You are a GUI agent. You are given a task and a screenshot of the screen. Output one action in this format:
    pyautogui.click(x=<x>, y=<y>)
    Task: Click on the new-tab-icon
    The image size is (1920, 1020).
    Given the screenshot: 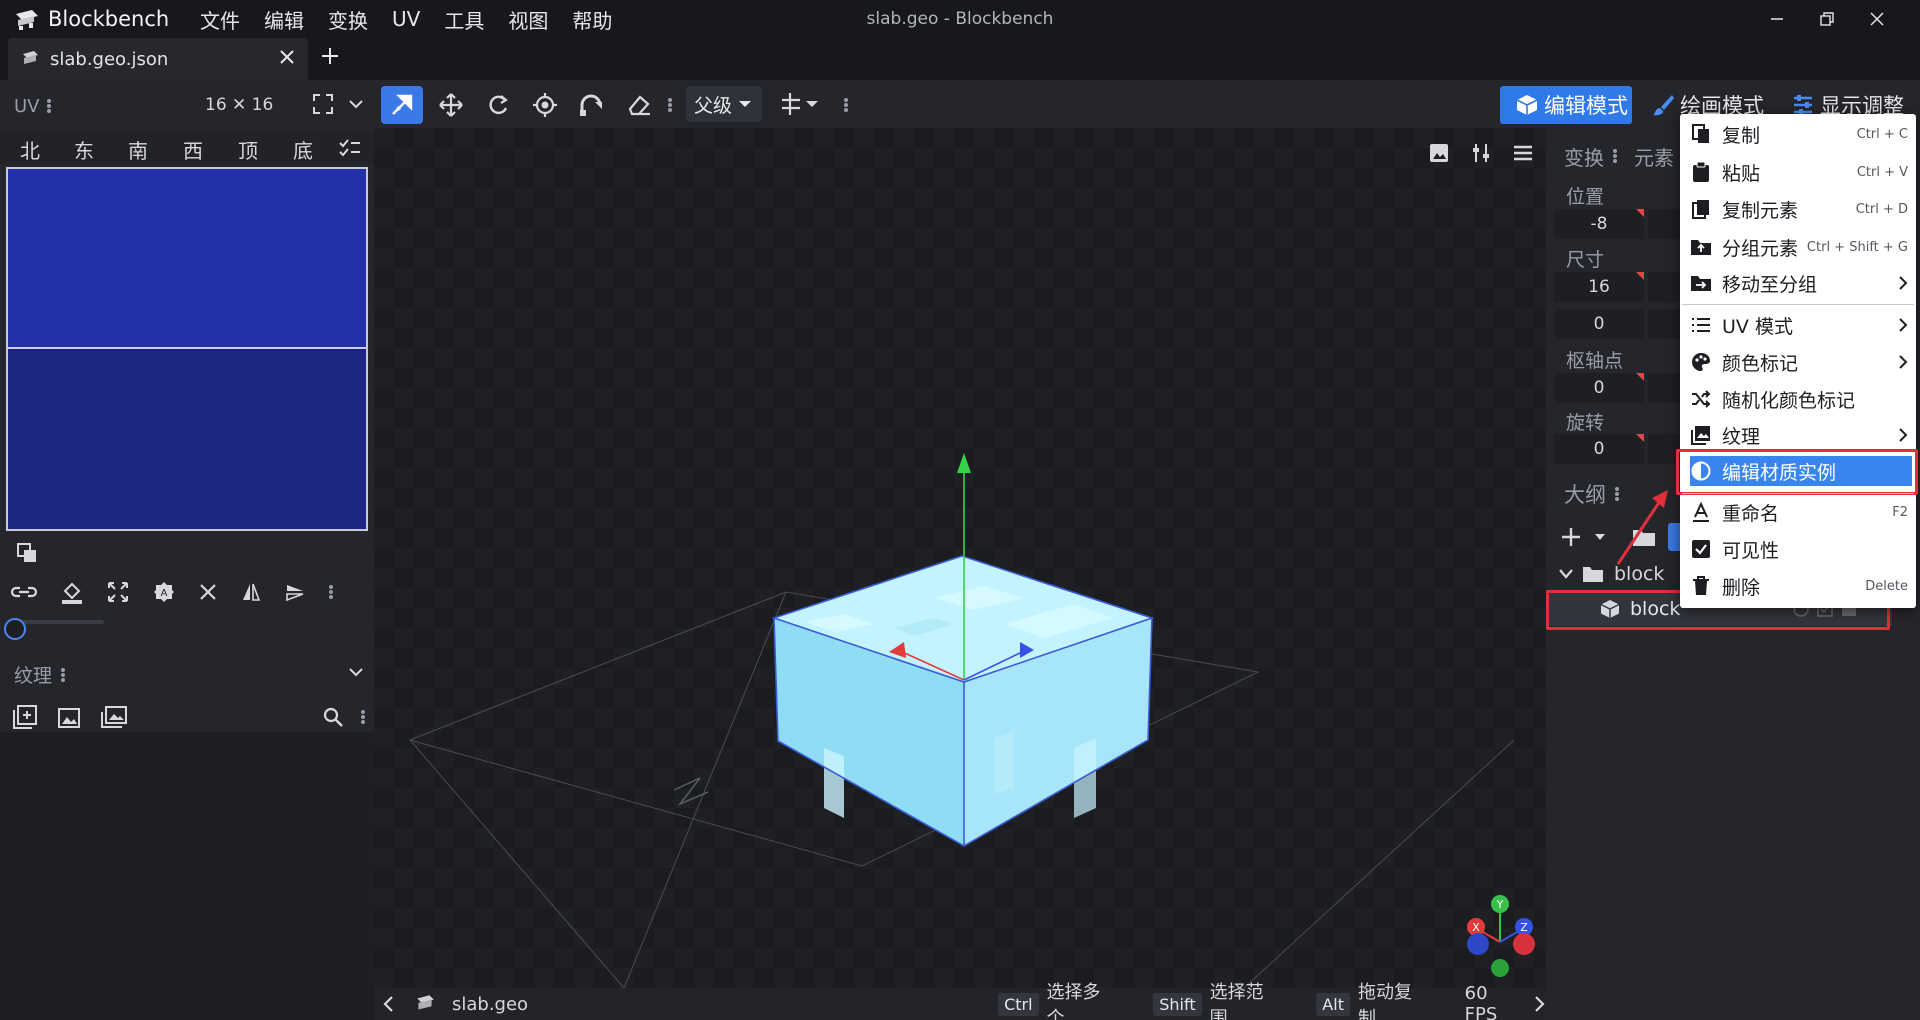 What is the action you would take?
    pyautogui.click(x=330, y=56)
    